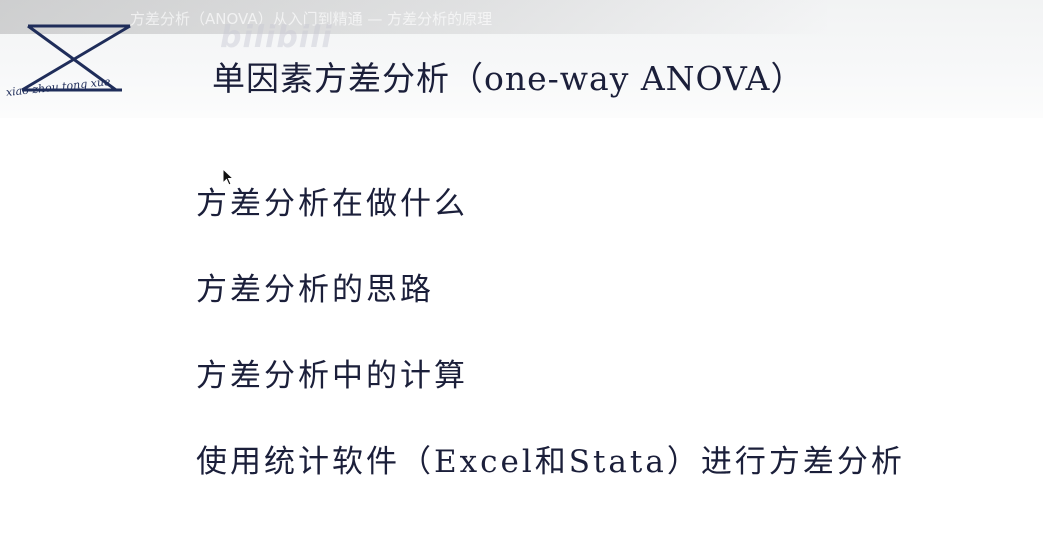 Image resolution: width=1043 pixels, height=535 pixels. Describe the element at coordinates (276, 37) in the screenshot. I see `bilibili-watermark: bilibili` at that location.